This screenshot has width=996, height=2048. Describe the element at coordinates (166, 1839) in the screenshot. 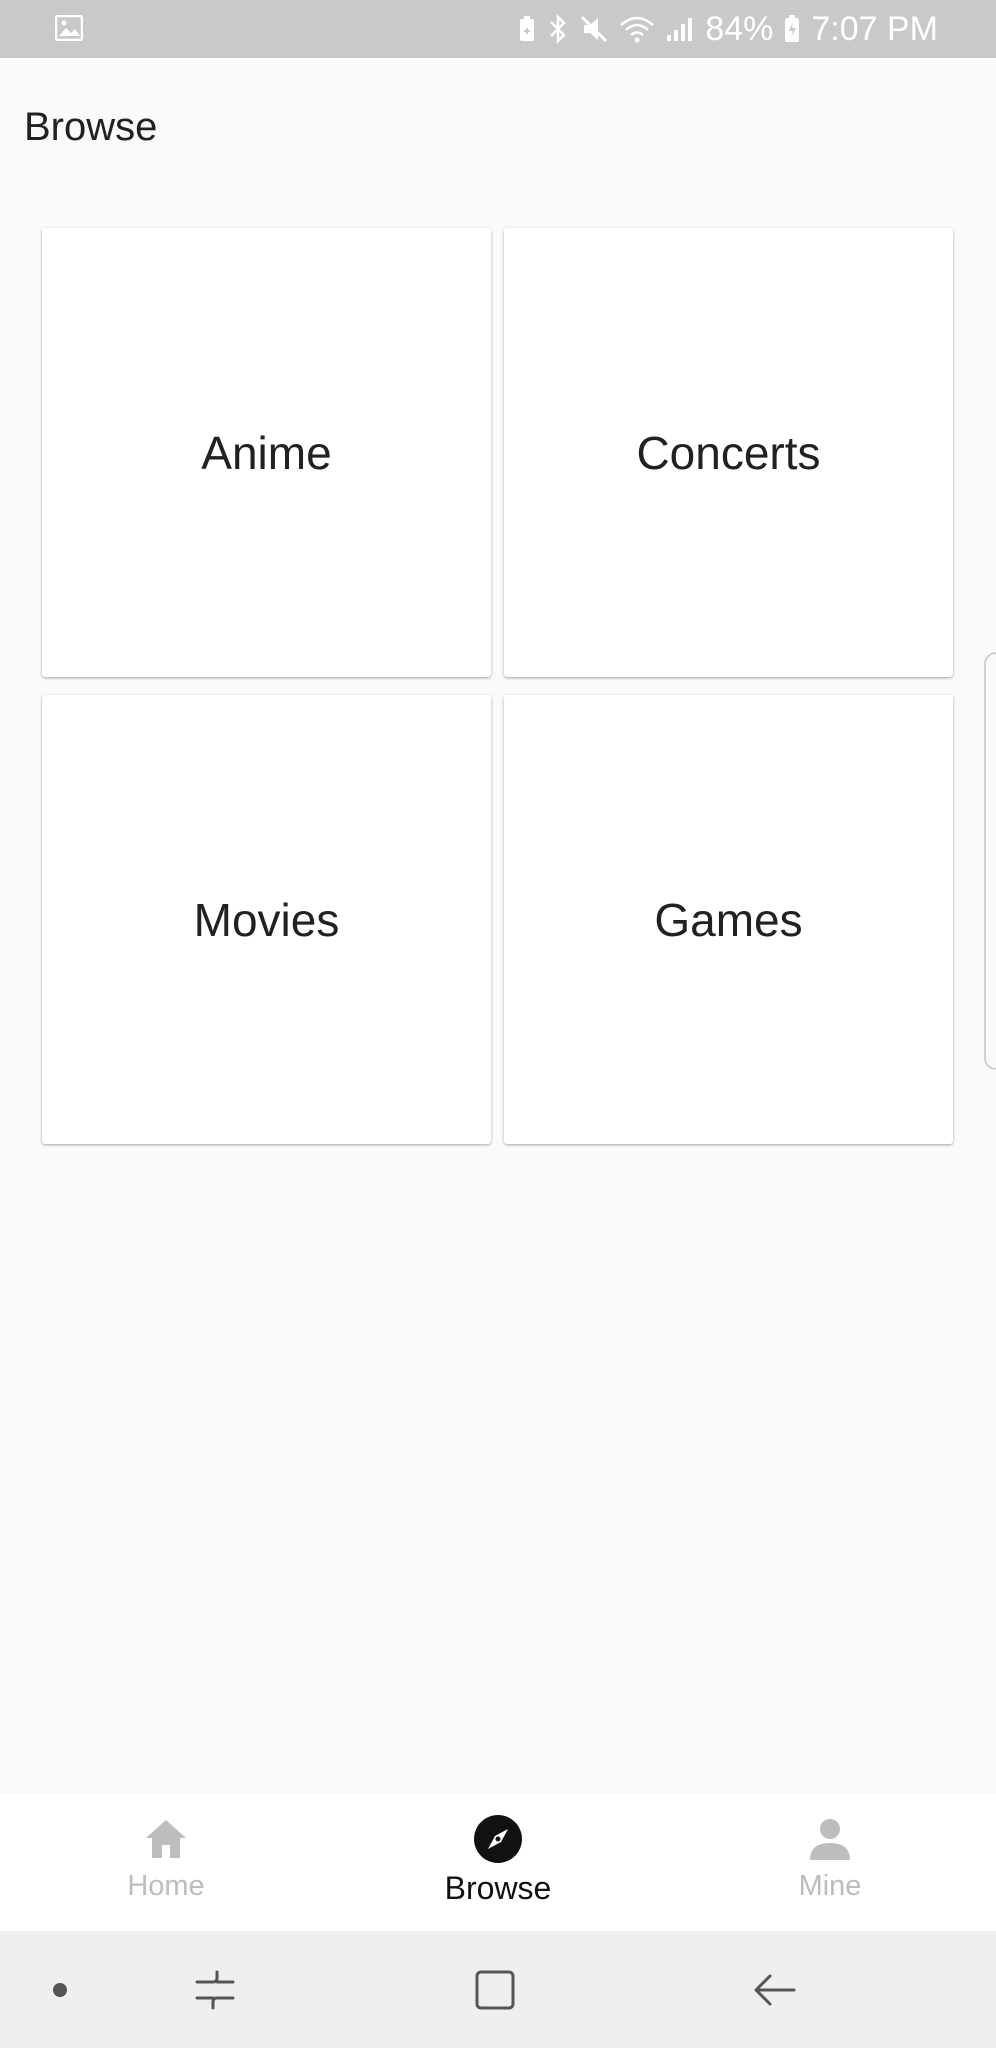

I see `home-icon` at that location.